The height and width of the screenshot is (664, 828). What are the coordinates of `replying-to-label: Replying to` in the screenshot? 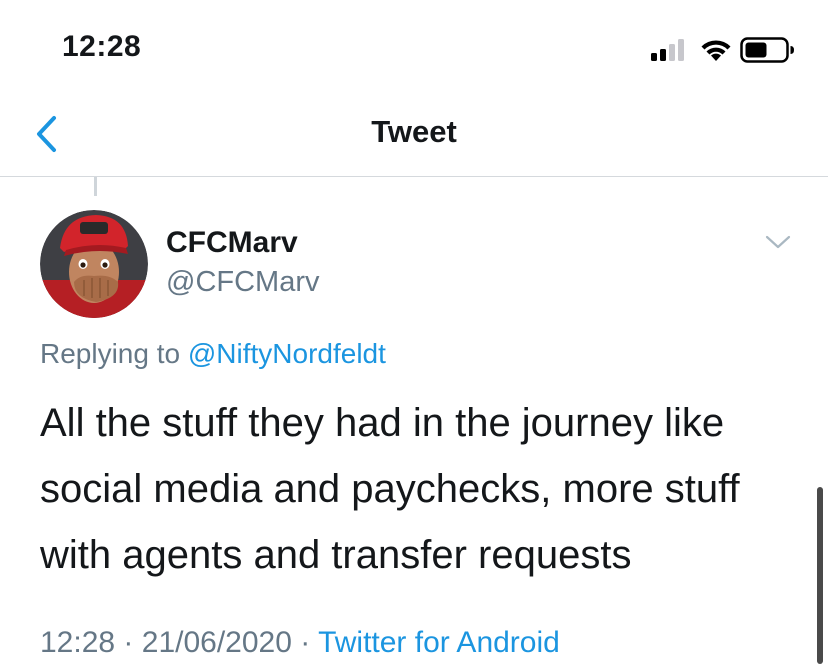 It's located at (110, 353).